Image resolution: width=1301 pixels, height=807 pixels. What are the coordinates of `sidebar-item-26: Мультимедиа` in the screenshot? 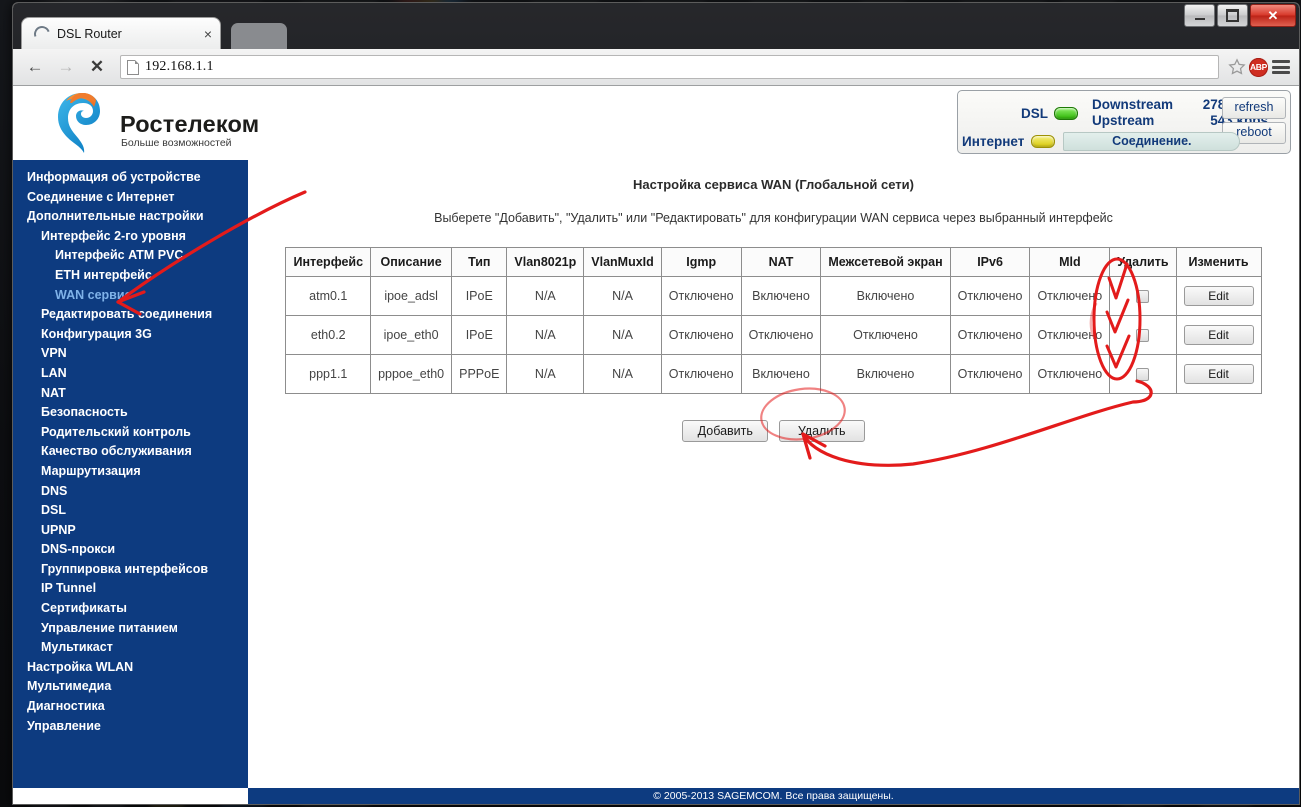 It's located at (130, 687).